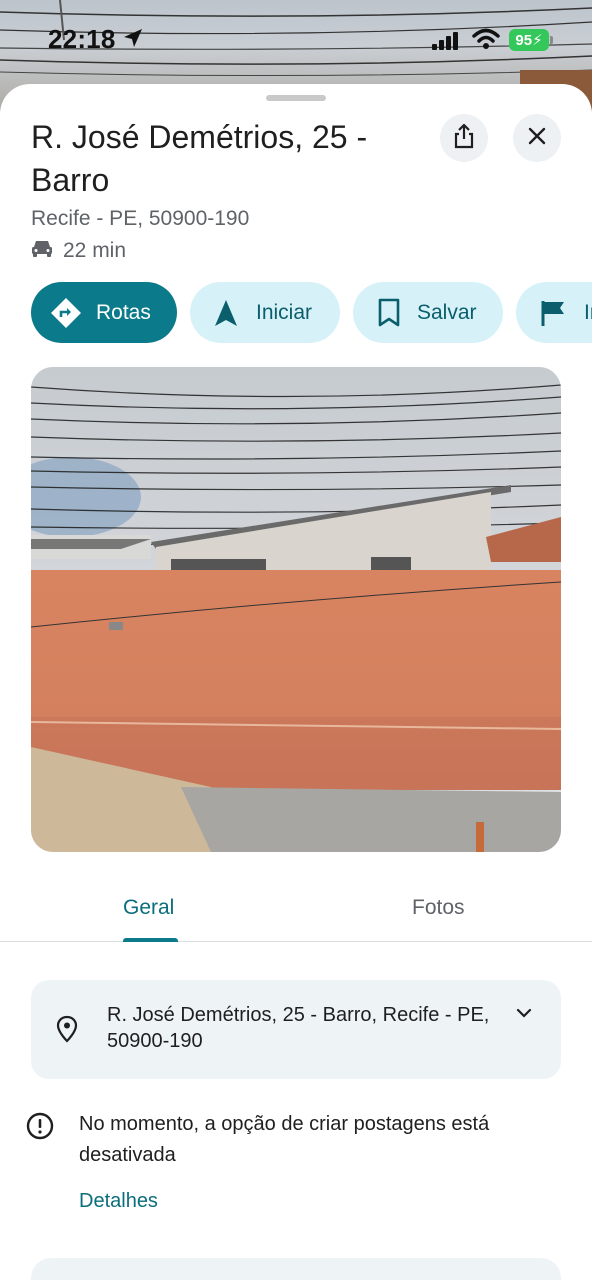  What do you see at coordinates (296, 98) in the screenshot?
I see `sheet-grabber` at bounding box center [296, 98].